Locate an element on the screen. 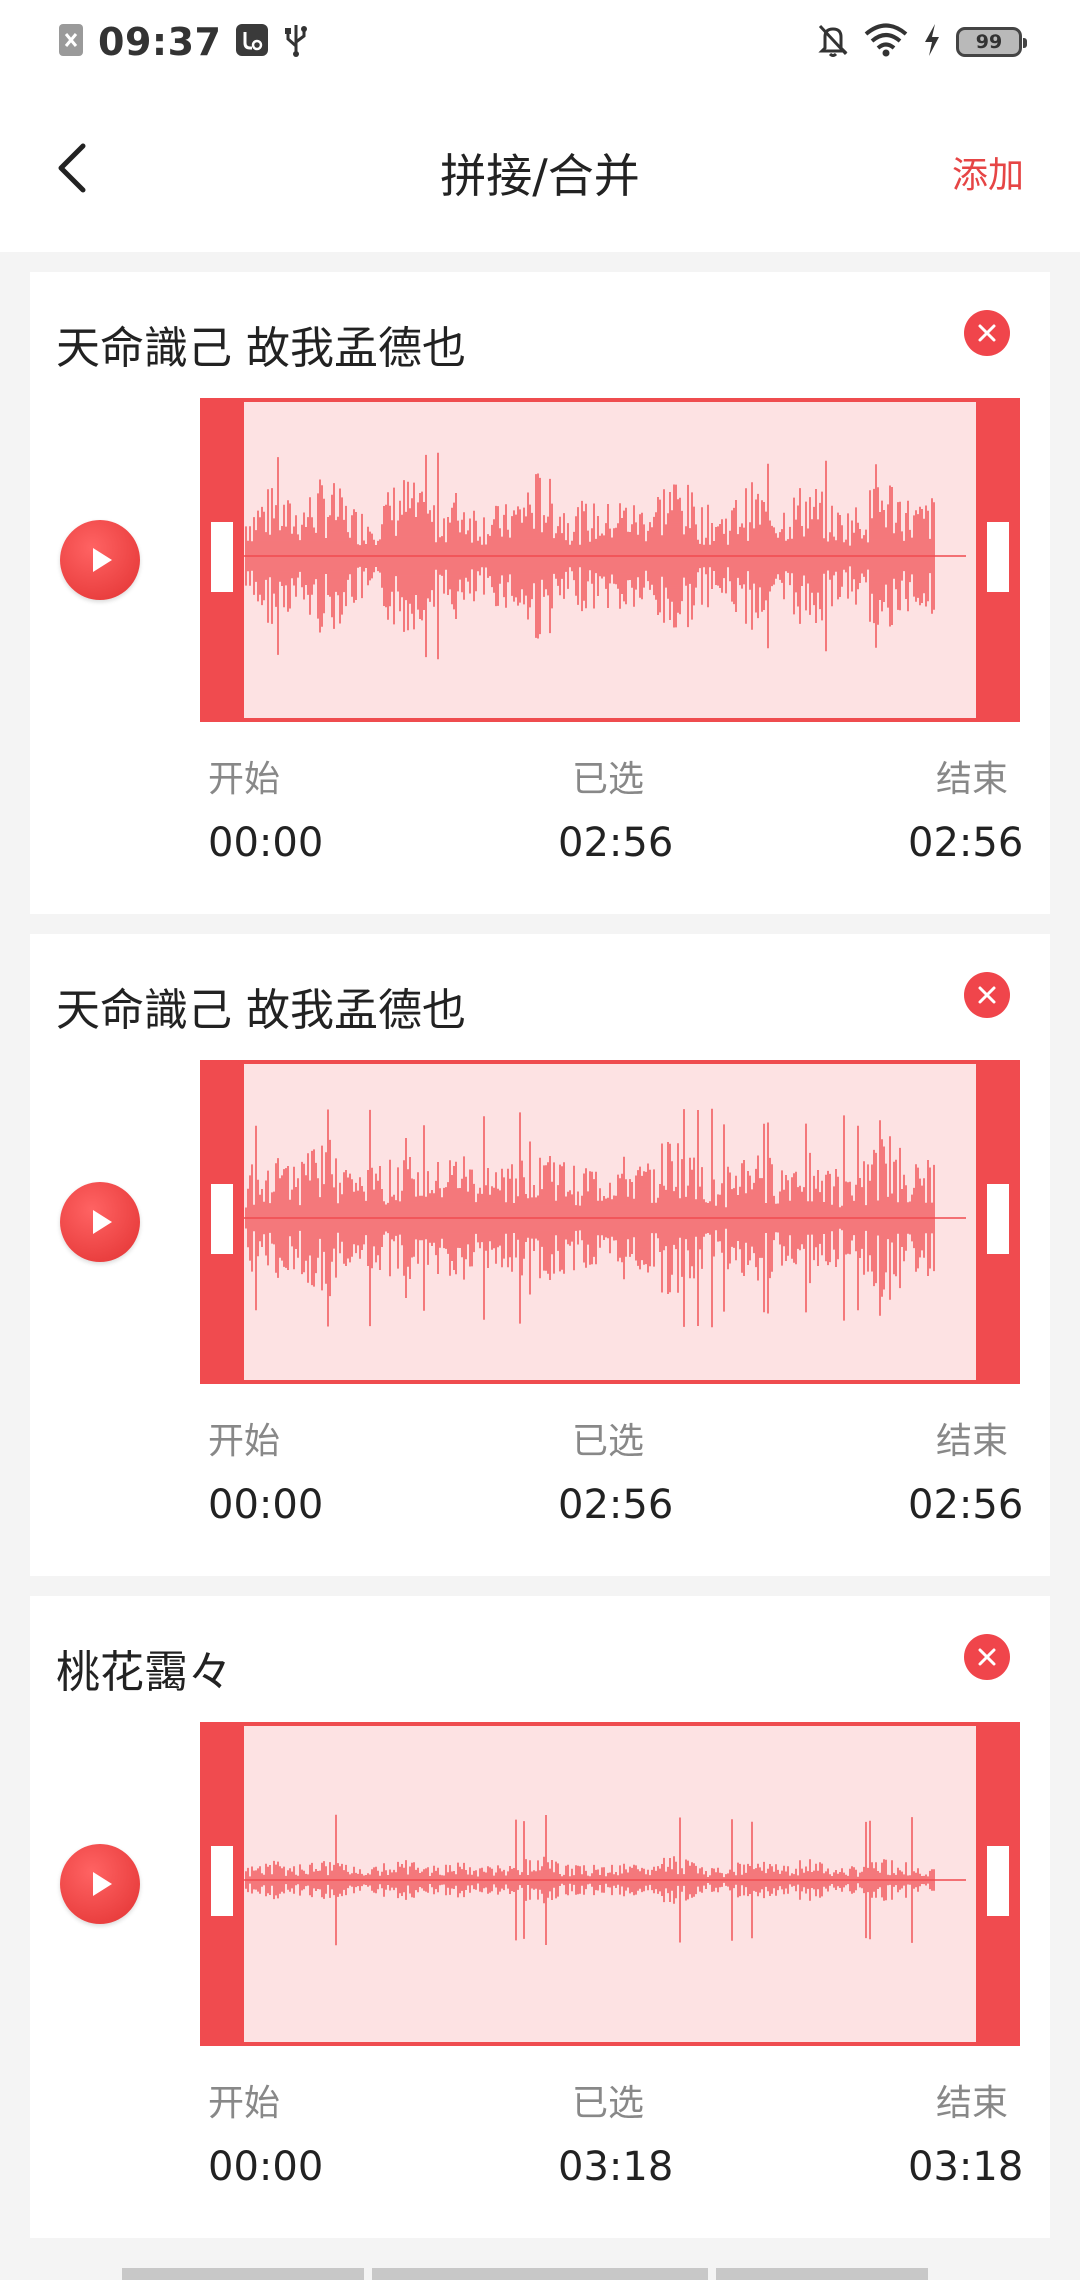 This screenshot has width=1080, height=2280. battery-indicator: 99 is located at coordinates (991, 42).